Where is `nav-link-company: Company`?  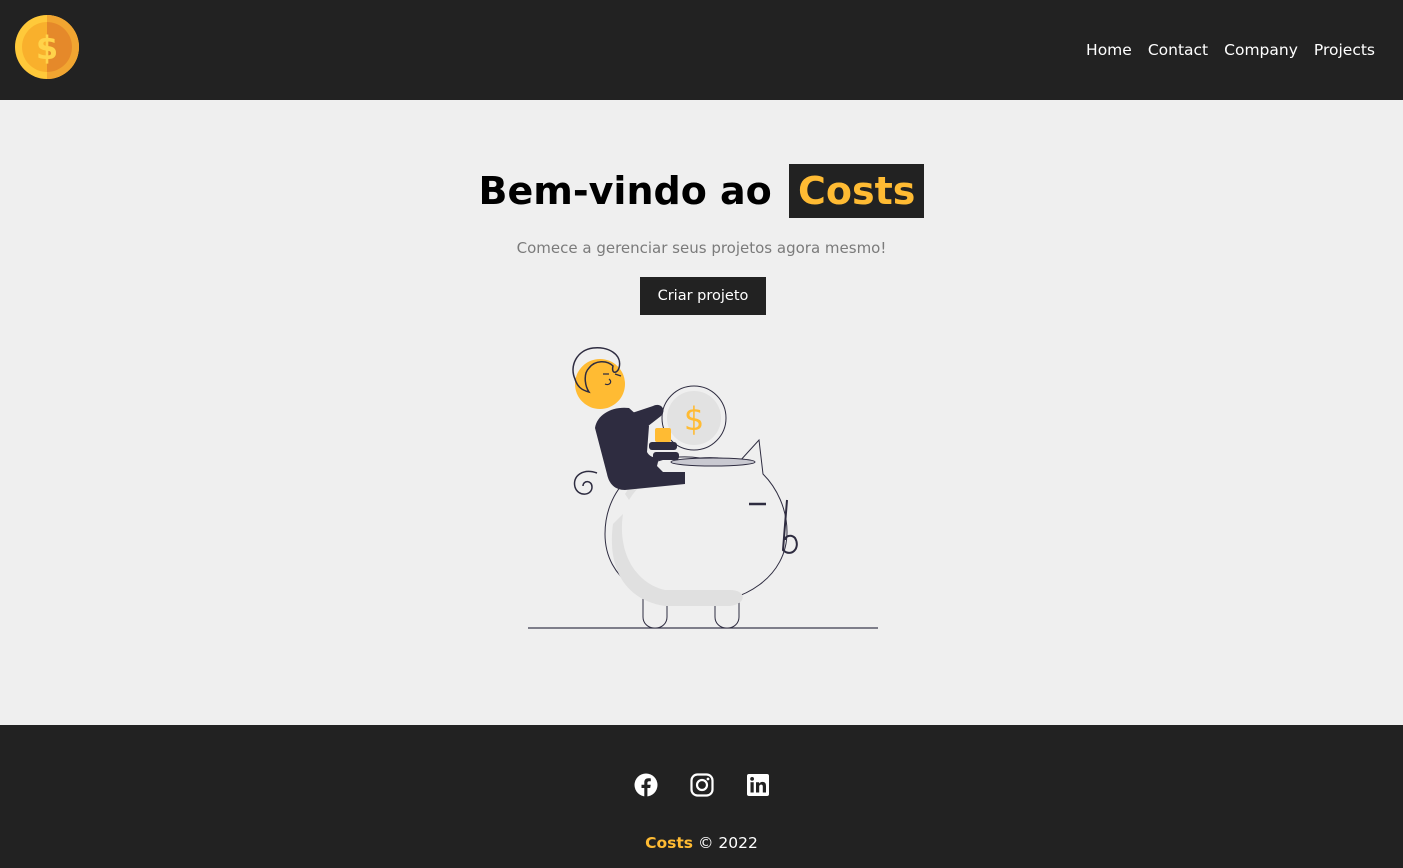 nav-link-company: Company is located at coordinates (1261, 50).